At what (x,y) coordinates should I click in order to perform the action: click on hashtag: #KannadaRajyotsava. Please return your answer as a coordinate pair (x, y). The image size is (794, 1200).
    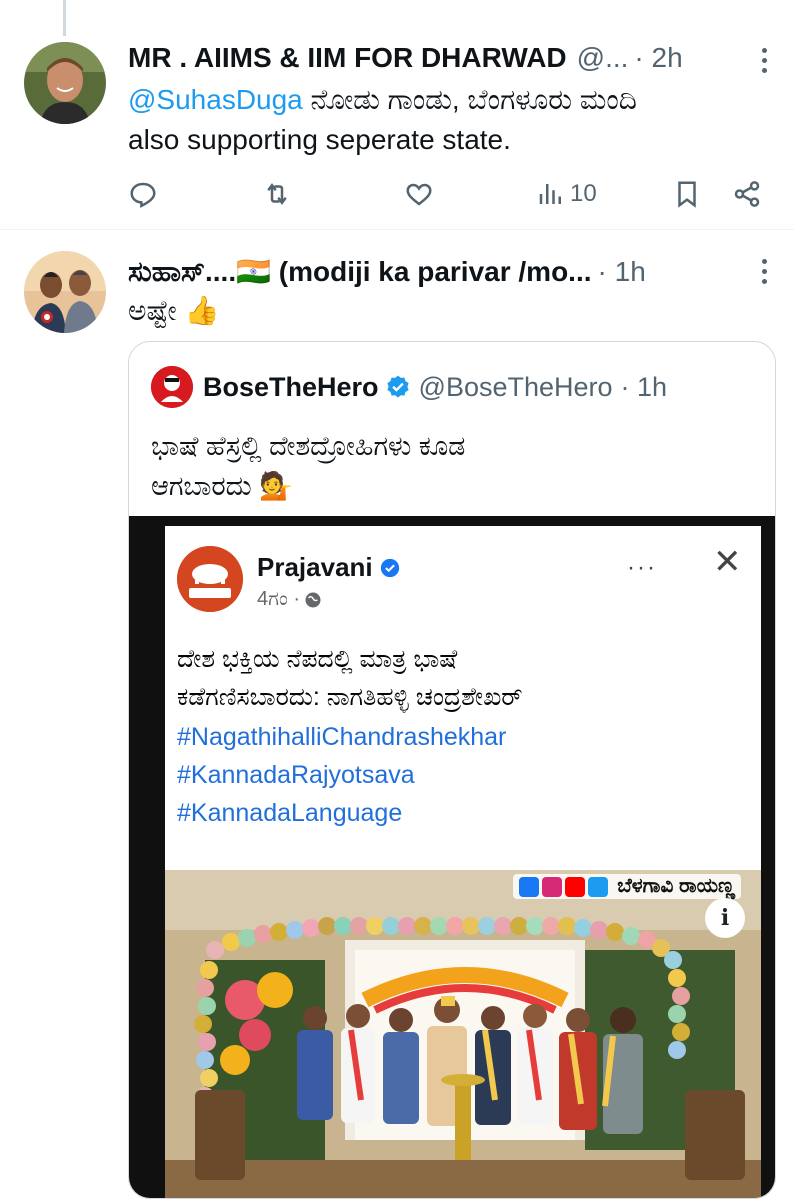
    Looking at the image, I should click on (296, 775).